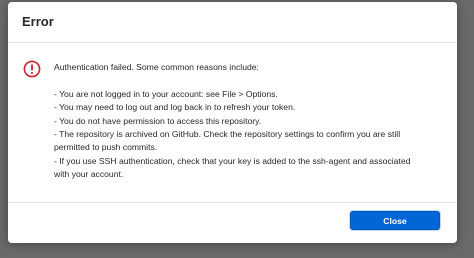 Image resolution: width=474 pixels, height=258 pixels. Describe the element at coordinates (395, 220) in the screenshot. I see `close-button: Close` at that location.